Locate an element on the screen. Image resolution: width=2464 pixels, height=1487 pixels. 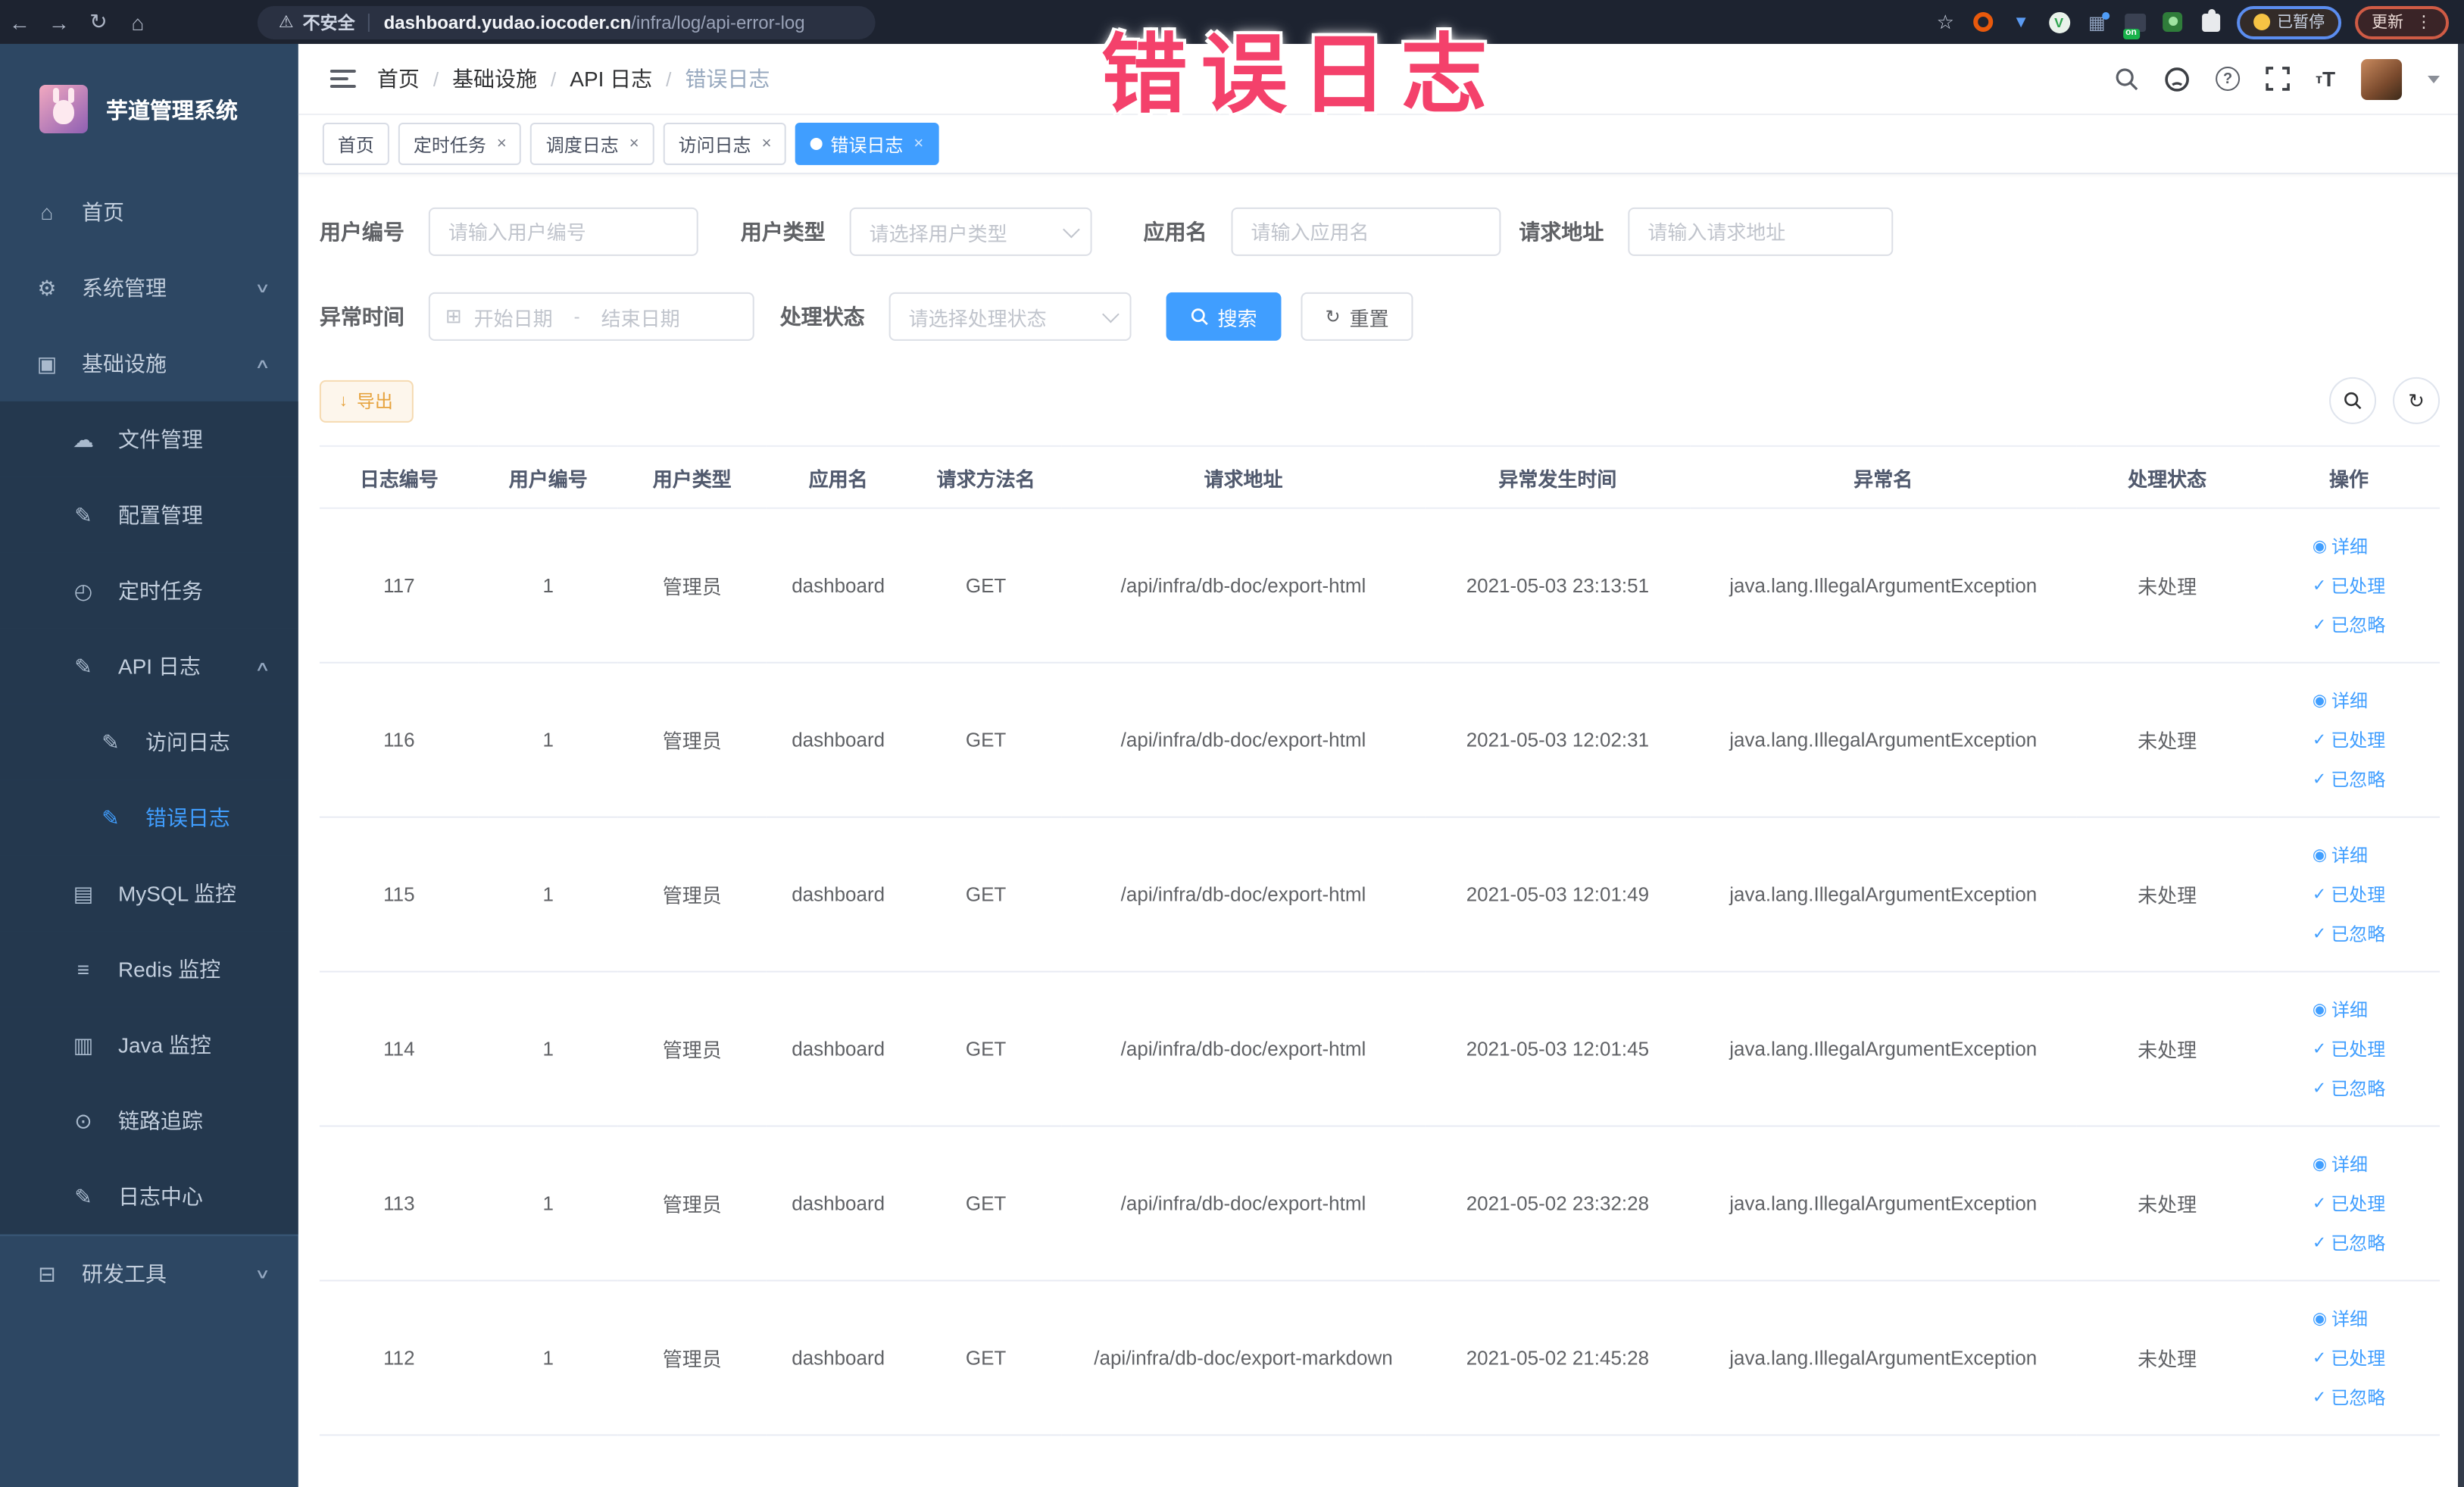
extension-shield-icon: ▼ is located at coordinates (2021, 22).